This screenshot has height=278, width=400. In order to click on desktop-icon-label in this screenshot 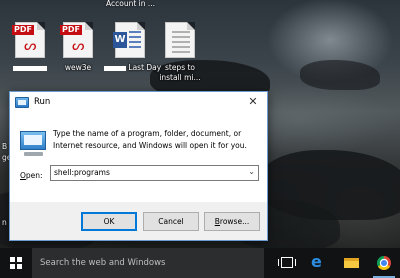, I will do `click(30, 68)`.